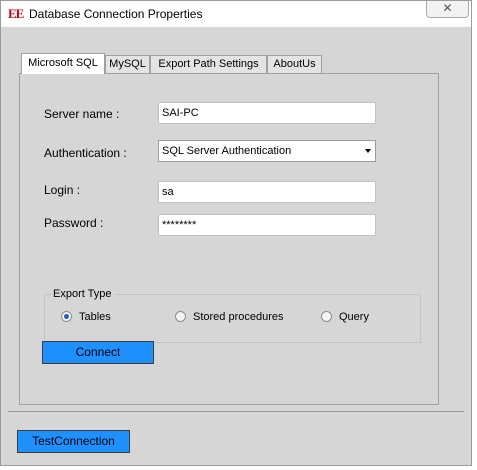  I want to click on tab-label: Microsoft SQL, so click(63, 63).